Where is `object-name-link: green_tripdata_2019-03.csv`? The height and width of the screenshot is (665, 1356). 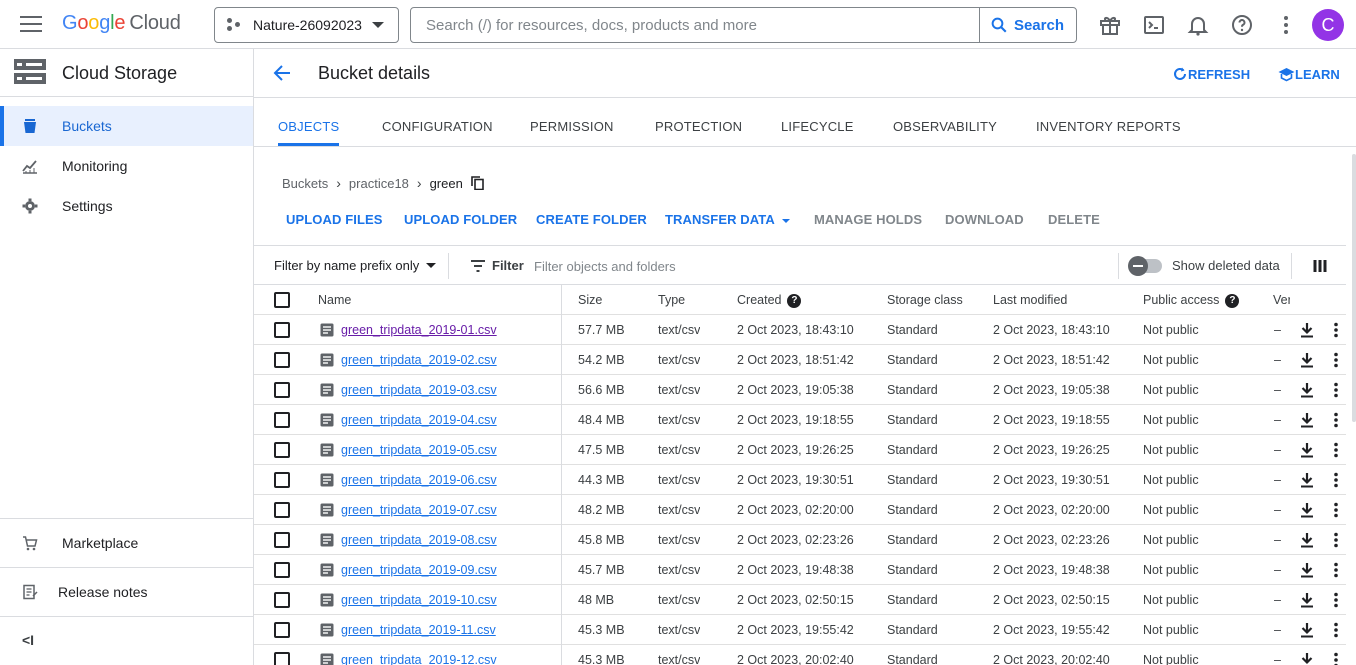
object-name-link: green_tripdata_2019-03.csv is located at coordinates (419, 390).